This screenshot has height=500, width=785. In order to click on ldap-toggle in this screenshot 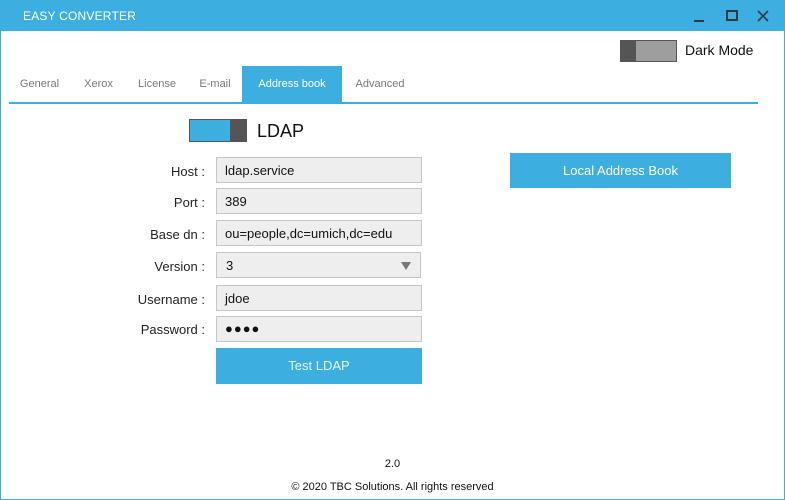, I will do `click(218, 130)`.